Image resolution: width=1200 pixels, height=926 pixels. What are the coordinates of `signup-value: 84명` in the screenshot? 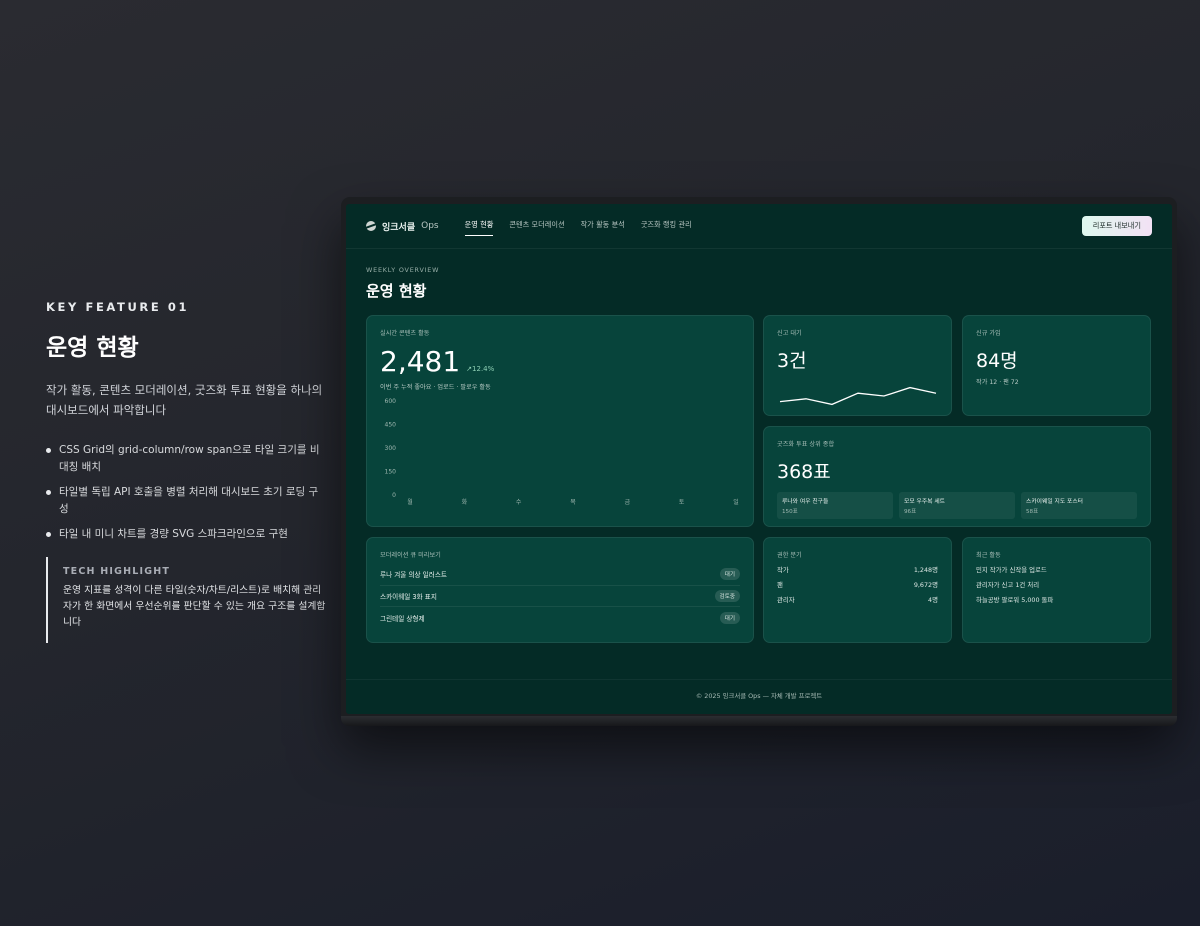 It's located at (997, 361).